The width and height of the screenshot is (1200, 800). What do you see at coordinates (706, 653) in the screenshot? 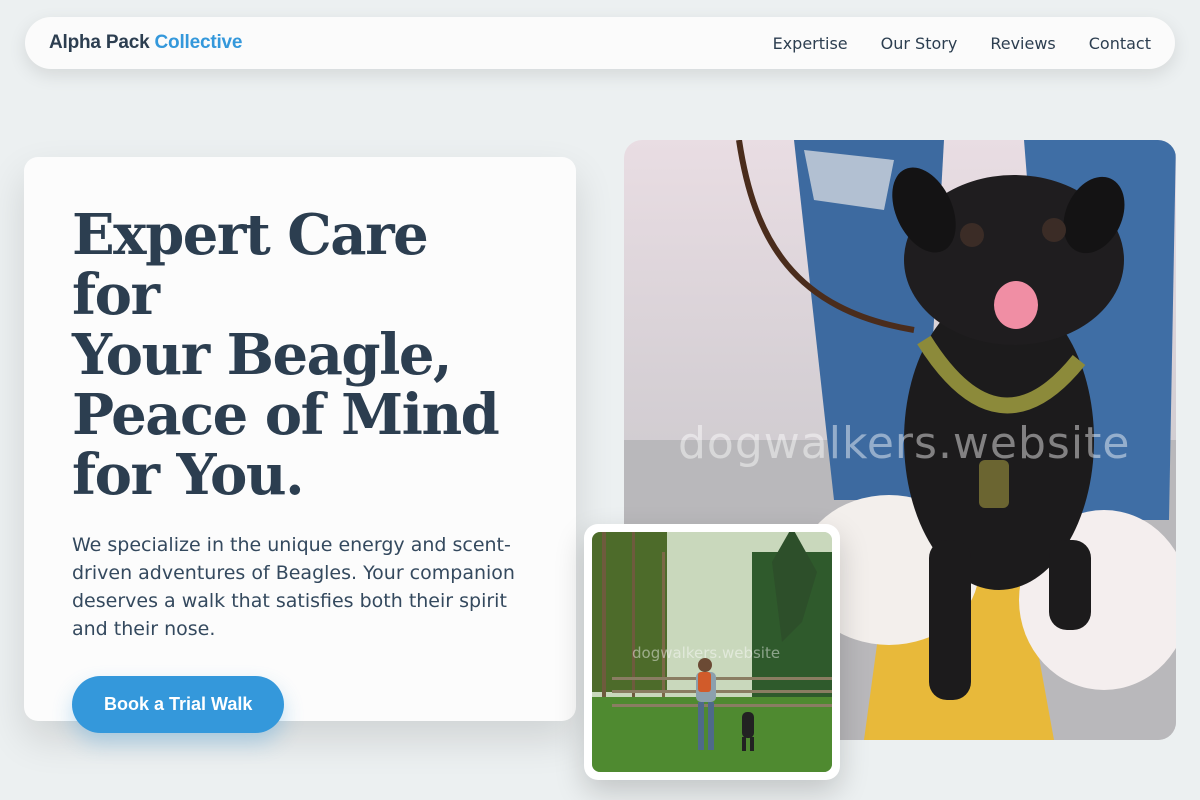
I see `small-image-watermark: dogwalkers.website` at bounding box center [706, 653].